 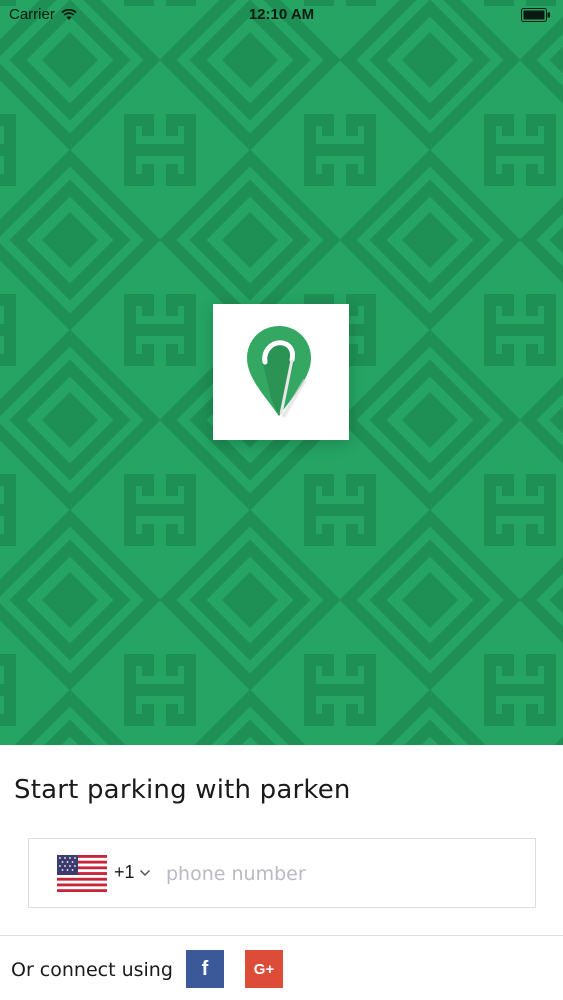 I want to click on divider, so click(x=281, y=935).